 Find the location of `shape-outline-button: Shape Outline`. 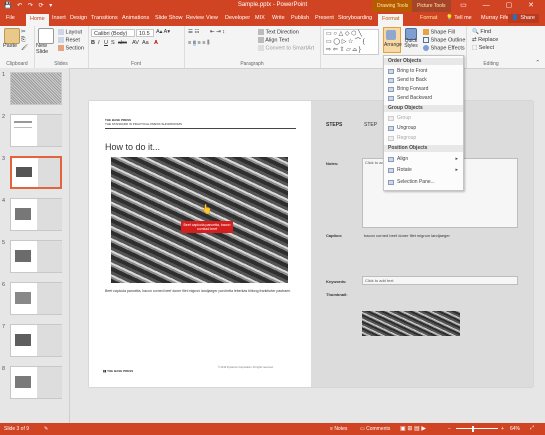

shape-outline-button: Shape Outline is located at coordinates (444, 40).